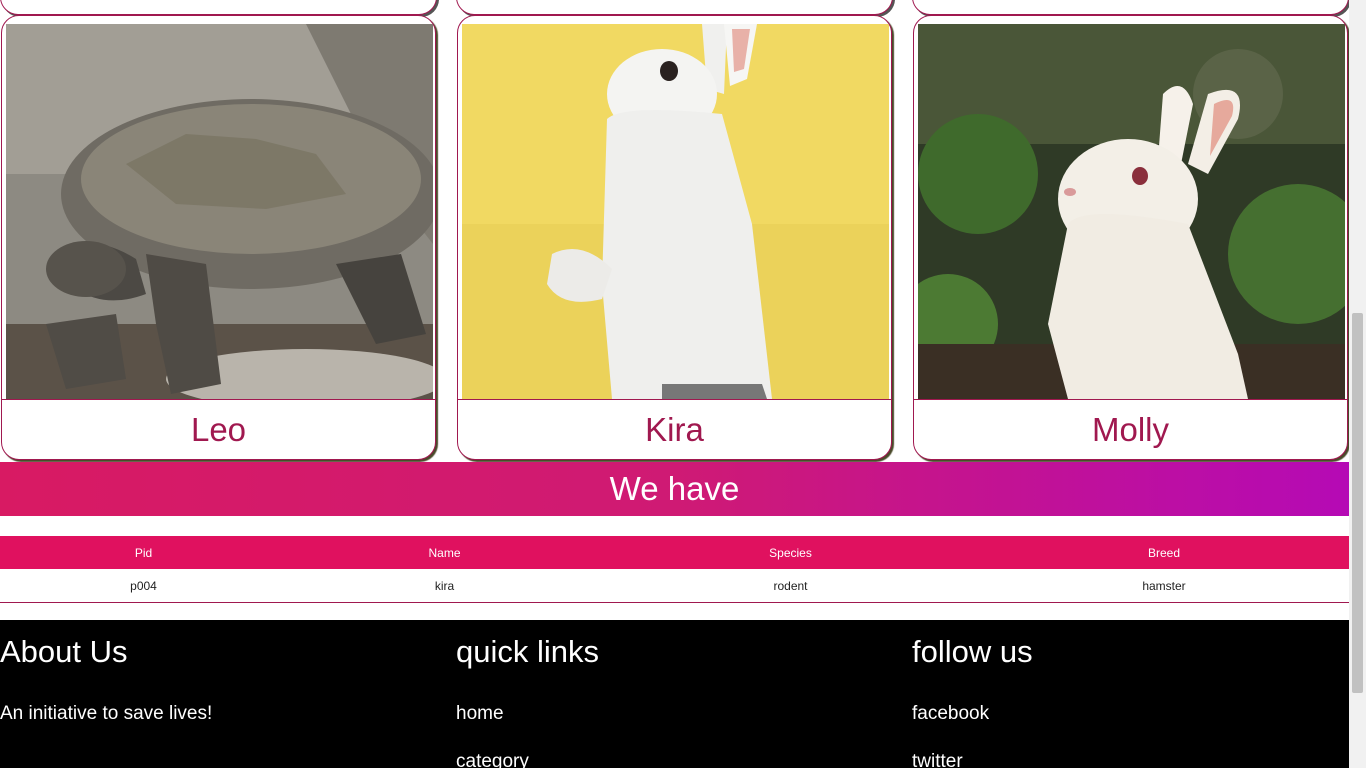 The image size is (1366, 768). What do you see at coordinates (950, 714) in the screenshot?
I see `footer-link-facebook: facebook` at bounding box center [950, 714].